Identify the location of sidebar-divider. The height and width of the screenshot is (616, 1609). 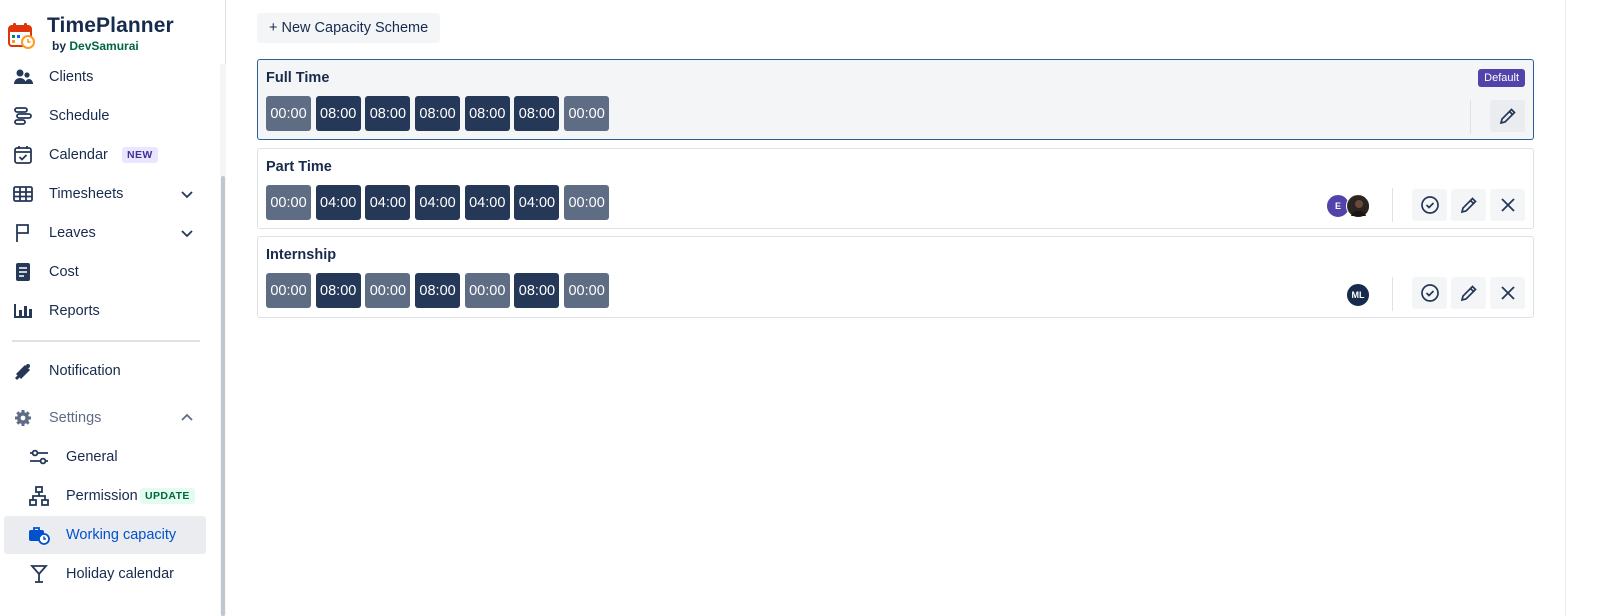
(106, 341).